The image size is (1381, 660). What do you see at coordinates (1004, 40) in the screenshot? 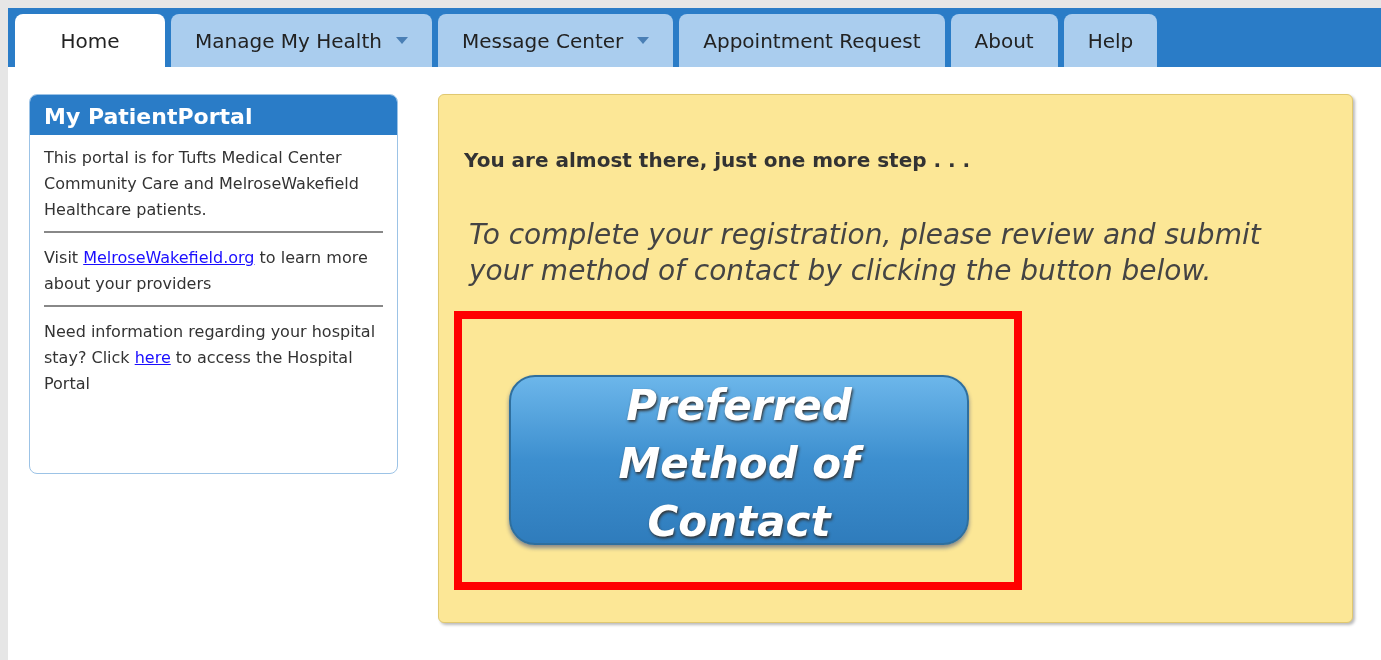
I see `nav-tab: About` at bounding box center [1004, 40].